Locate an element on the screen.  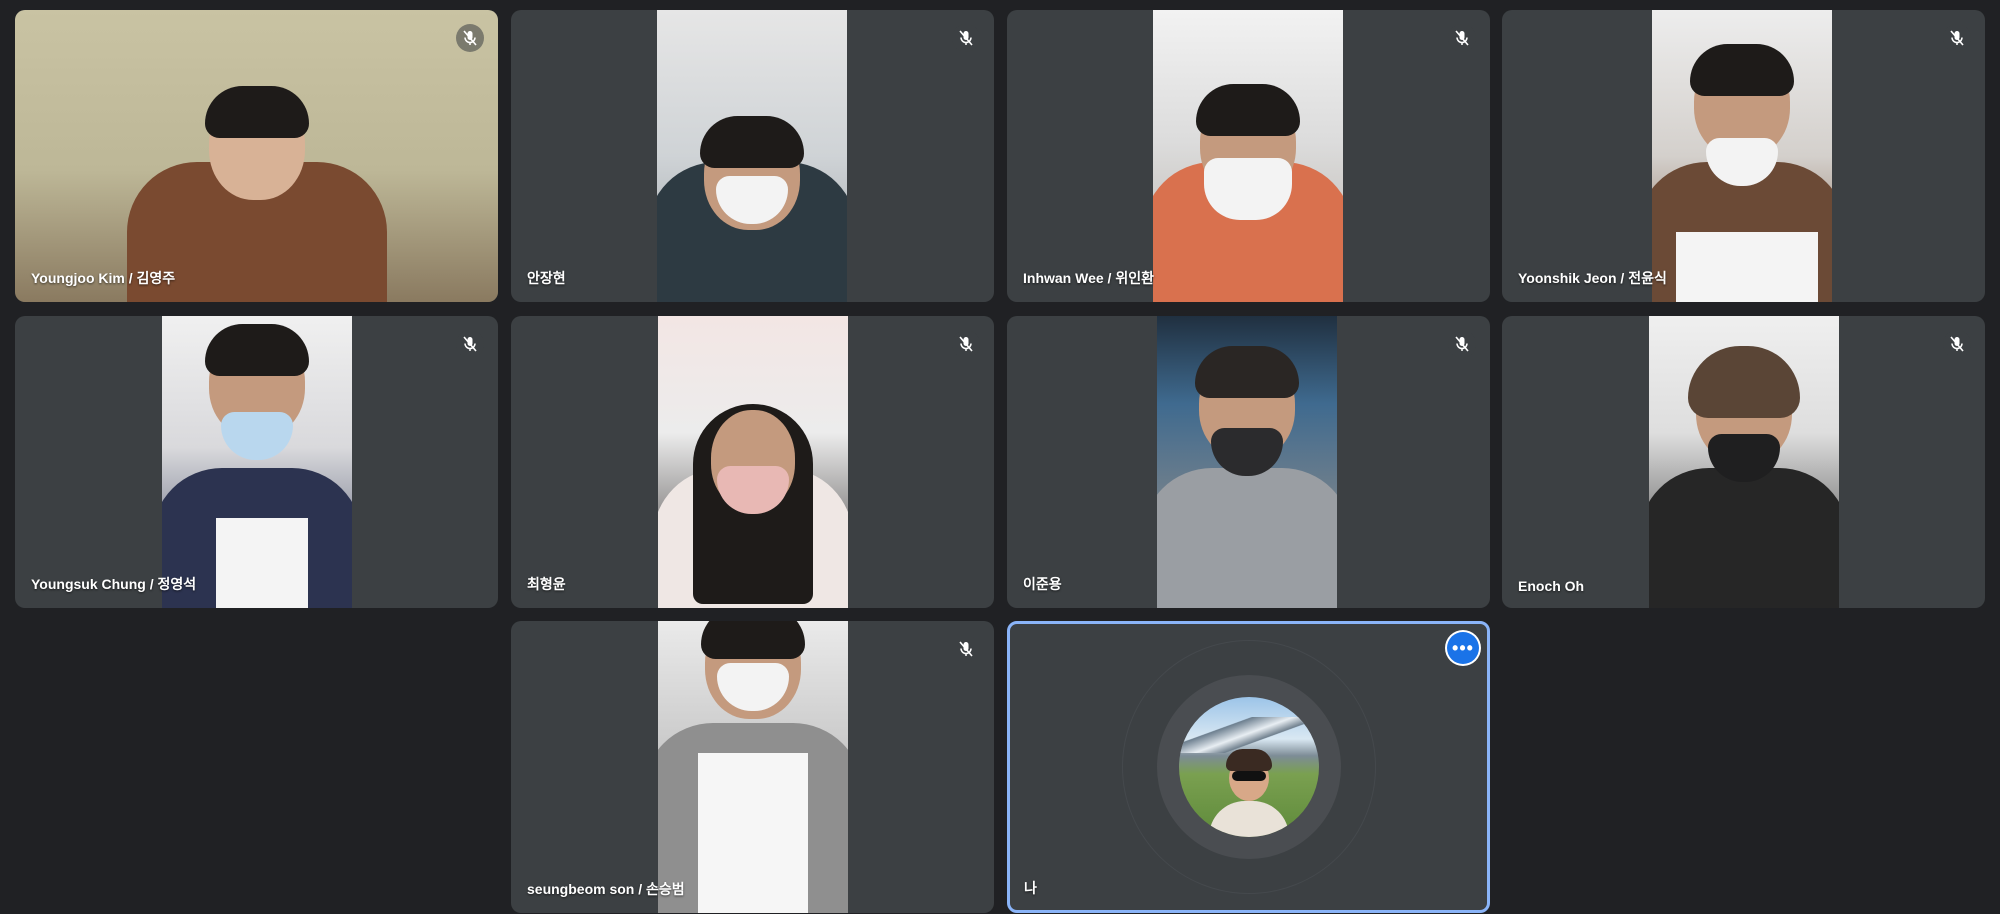
participant-tile-self: ••• 나 is located at coordinates (1248, 767).